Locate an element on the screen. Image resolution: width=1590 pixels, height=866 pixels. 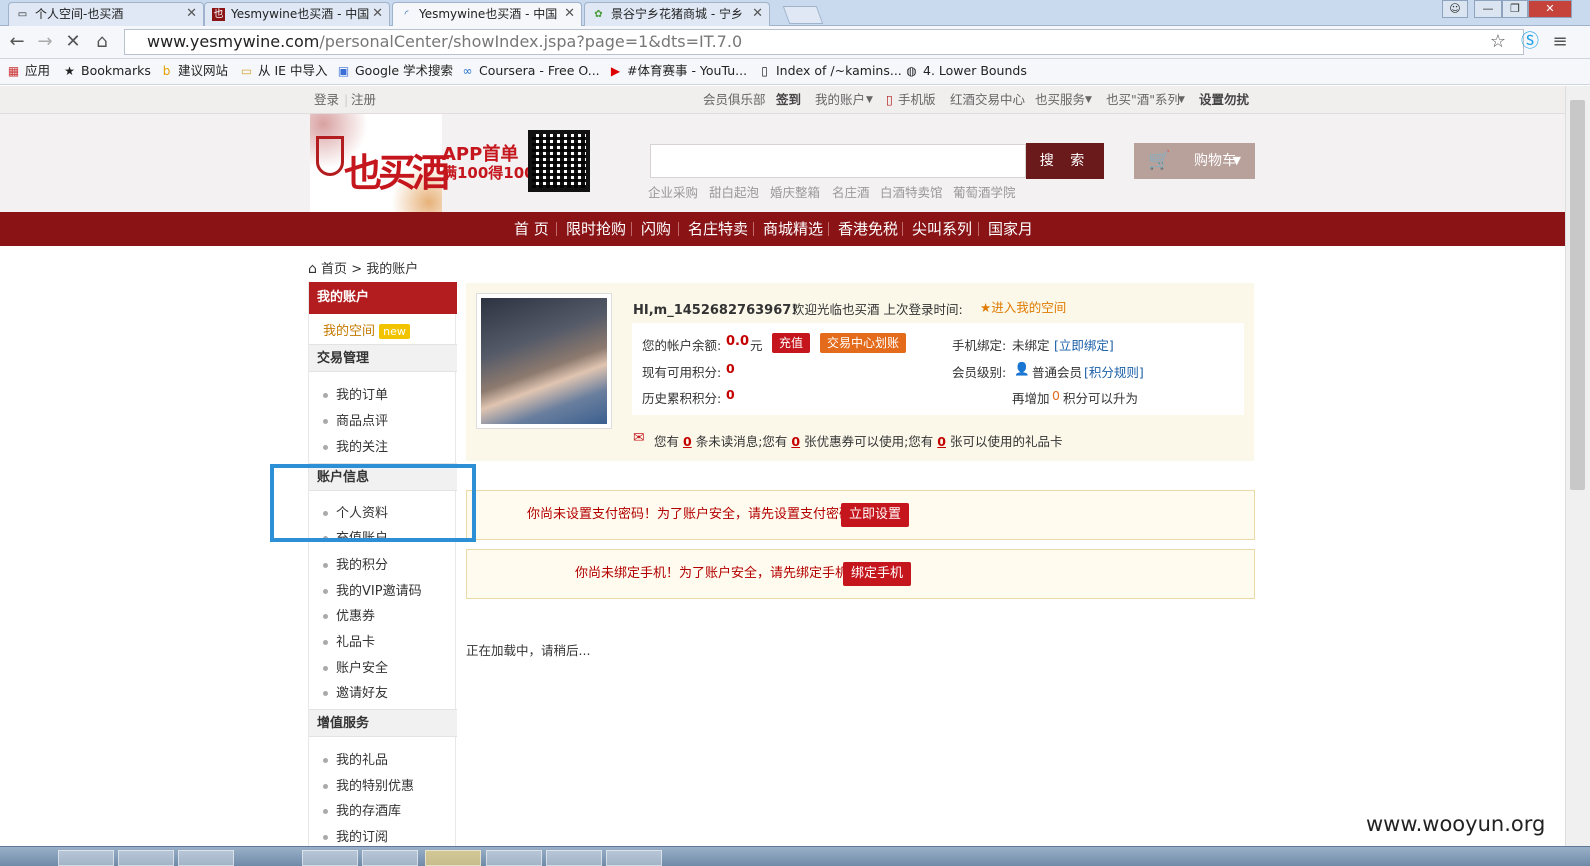
nav-mall-selection: 商城精选 is located at coordinates (793, 229).